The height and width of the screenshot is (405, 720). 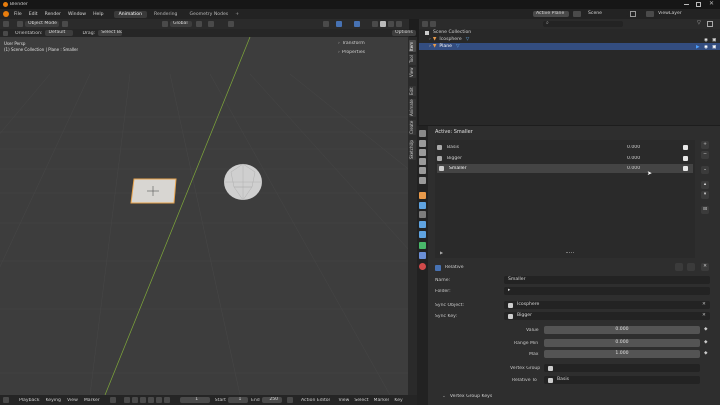 I want to click on vtab-animate: Animate, so click(x=412, y=108).